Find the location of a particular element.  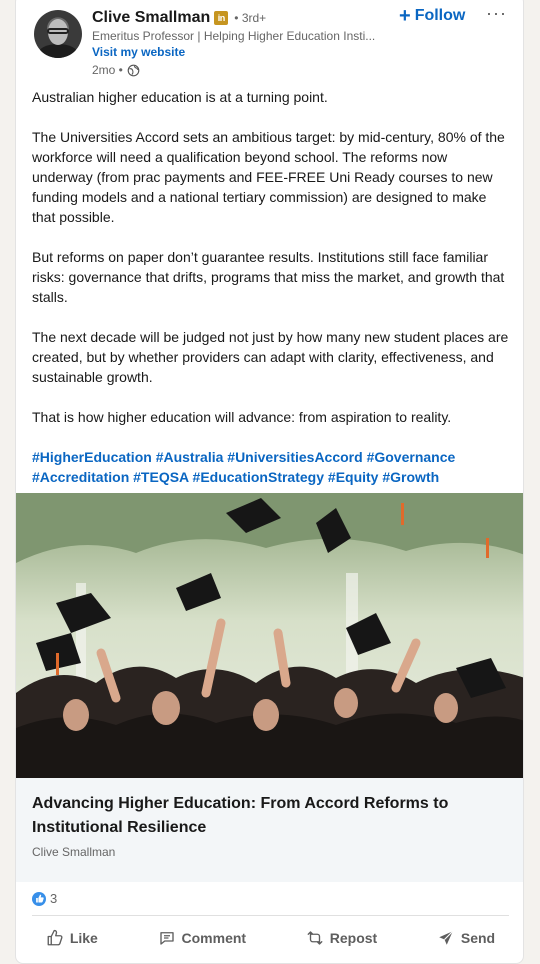

like-button: Like is located at coordinates (72, 938).